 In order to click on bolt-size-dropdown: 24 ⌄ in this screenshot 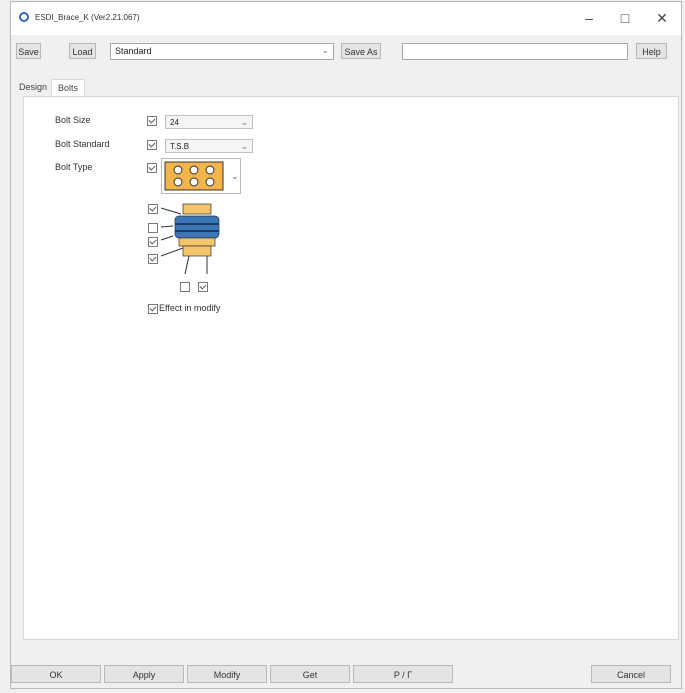, I will do `click(209, 122)`.